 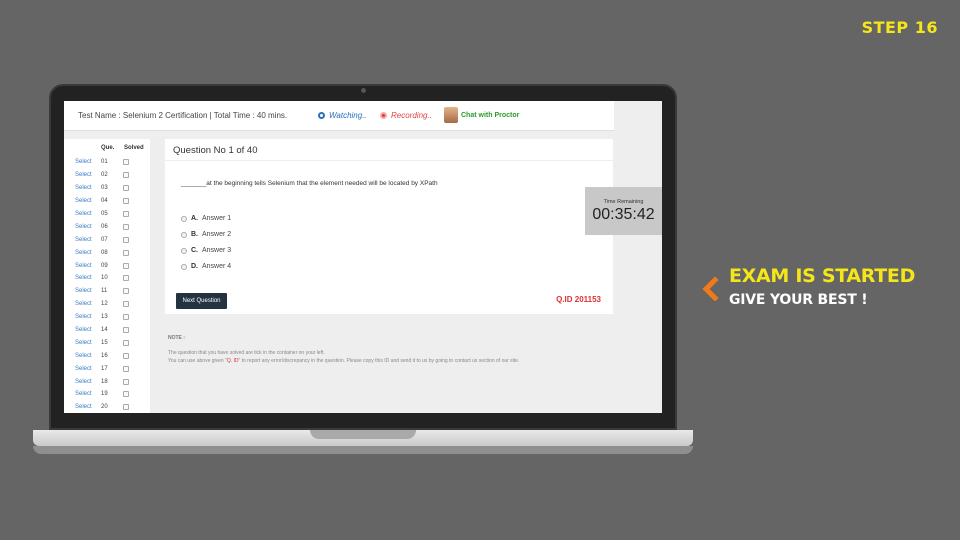 What do you see at coordinates (481, 115) in the screenshot?
I see `chat-with-proctor-link: Chat with Proctor` at bounding box center [481, 115].